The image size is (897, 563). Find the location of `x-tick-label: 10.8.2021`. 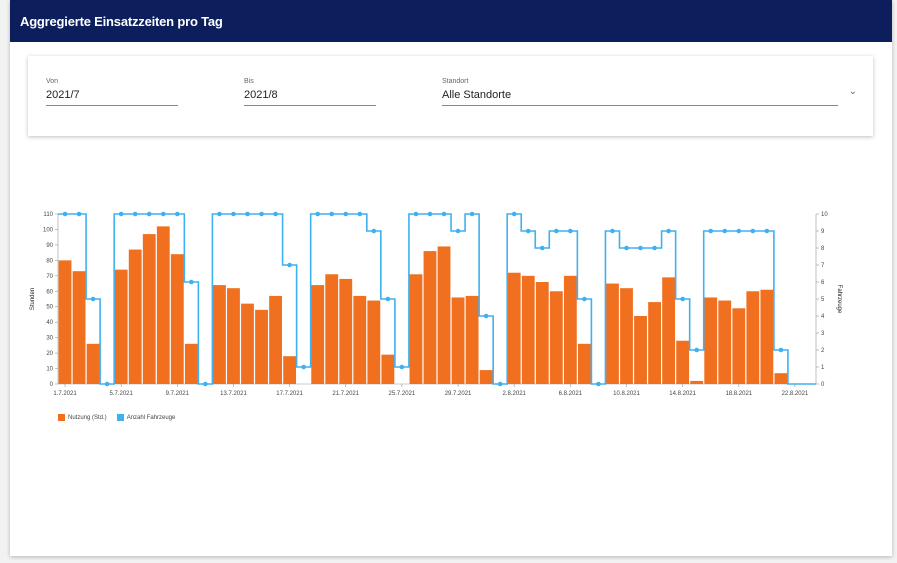

x-tick-label: 10.8.2021 is located at coordinates (626, 394).